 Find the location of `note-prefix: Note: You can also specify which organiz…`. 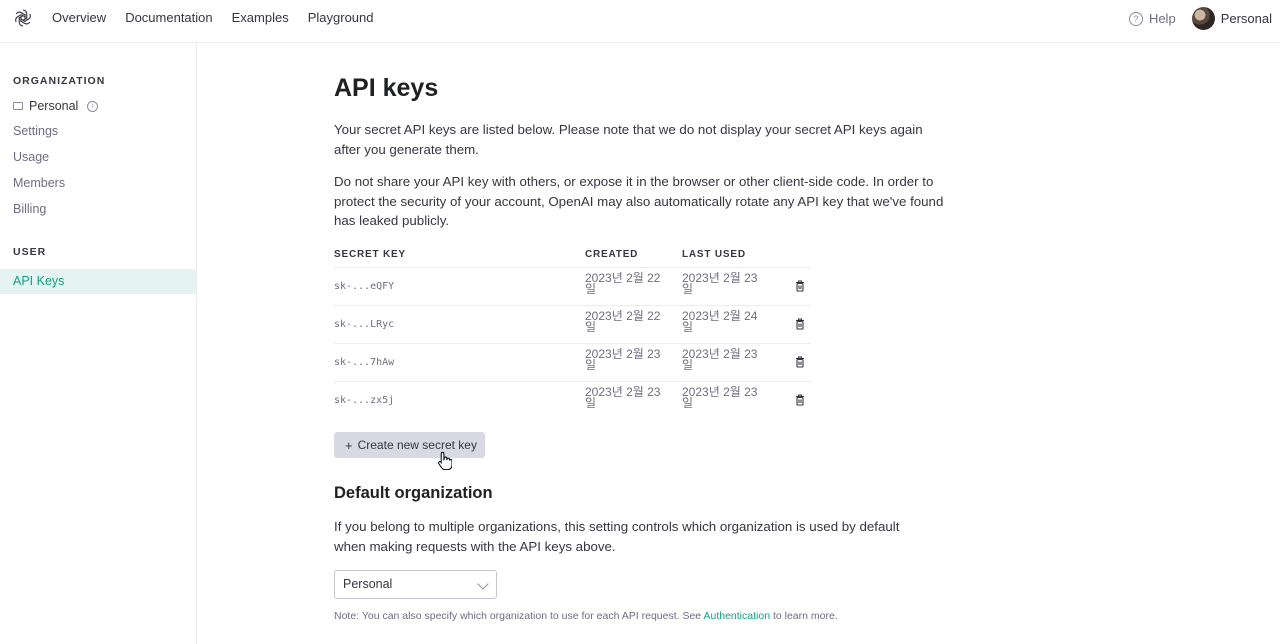

note-prefix: Note: You can also specify which organiz… is located at coordinates (519, 616).